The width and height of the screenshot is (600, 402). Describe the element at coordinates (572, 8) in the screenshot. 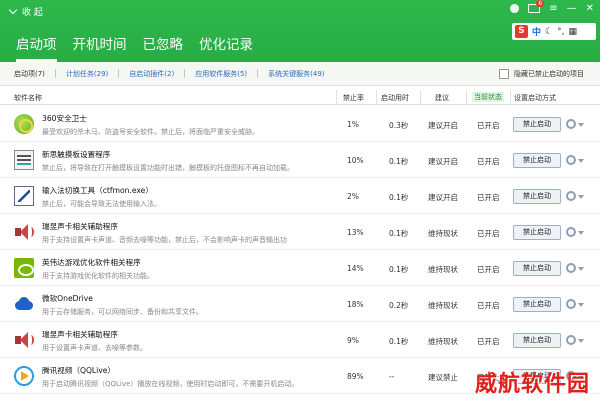

I see `minimize-icon: —` at that location.